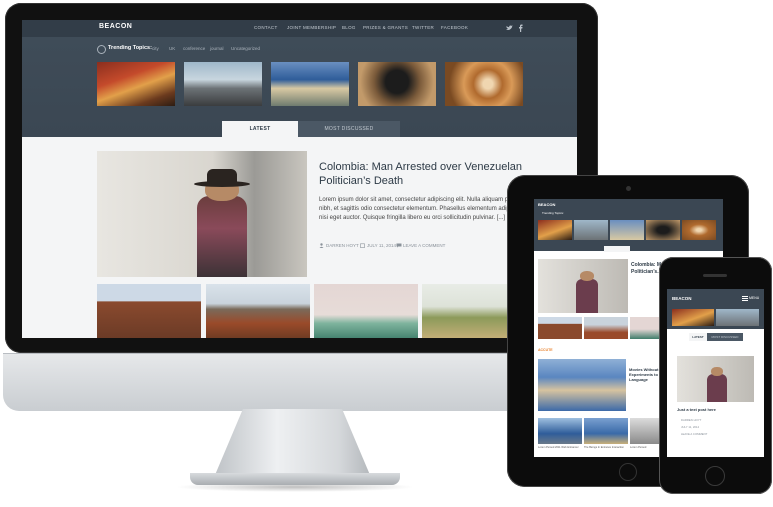 This screenshot has width=773, height=507. What do you see at coordinates (628, 188) in the screenshot?
I see `ipad-camera` at bounding box center [628, 188].